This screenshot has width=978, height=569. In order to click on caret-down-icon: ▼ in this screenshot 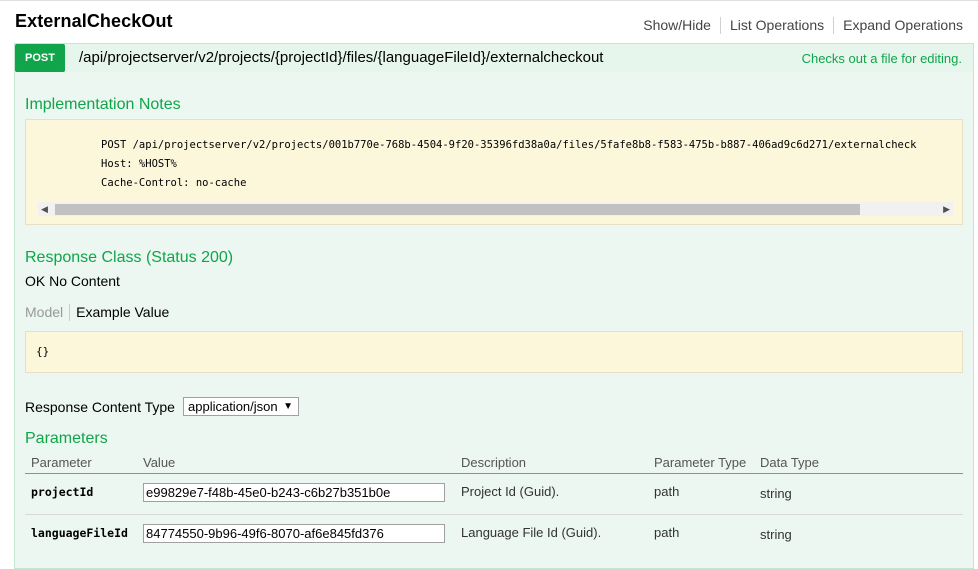, I will do `click(288, 406)`.